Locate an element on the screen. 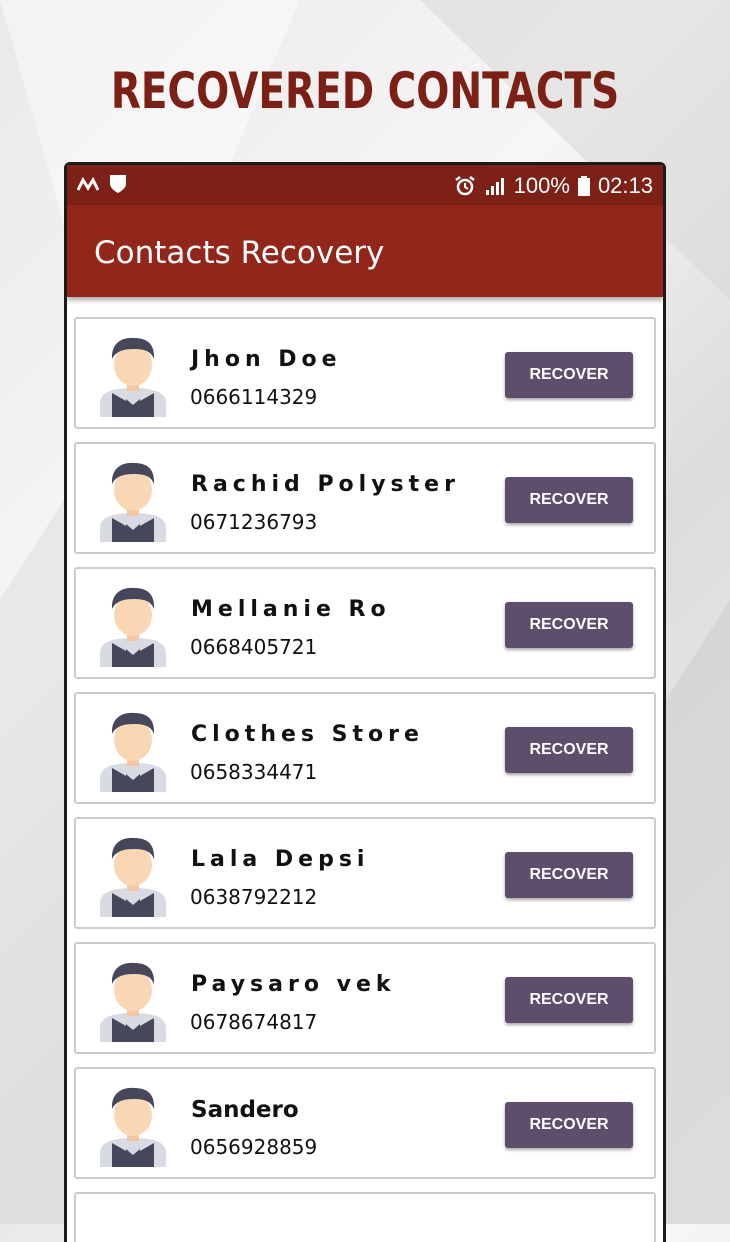 This screenshot has width=730, height=1242. promo-title: RECOVERED CONTACTS is located at coordinates (365, 91).